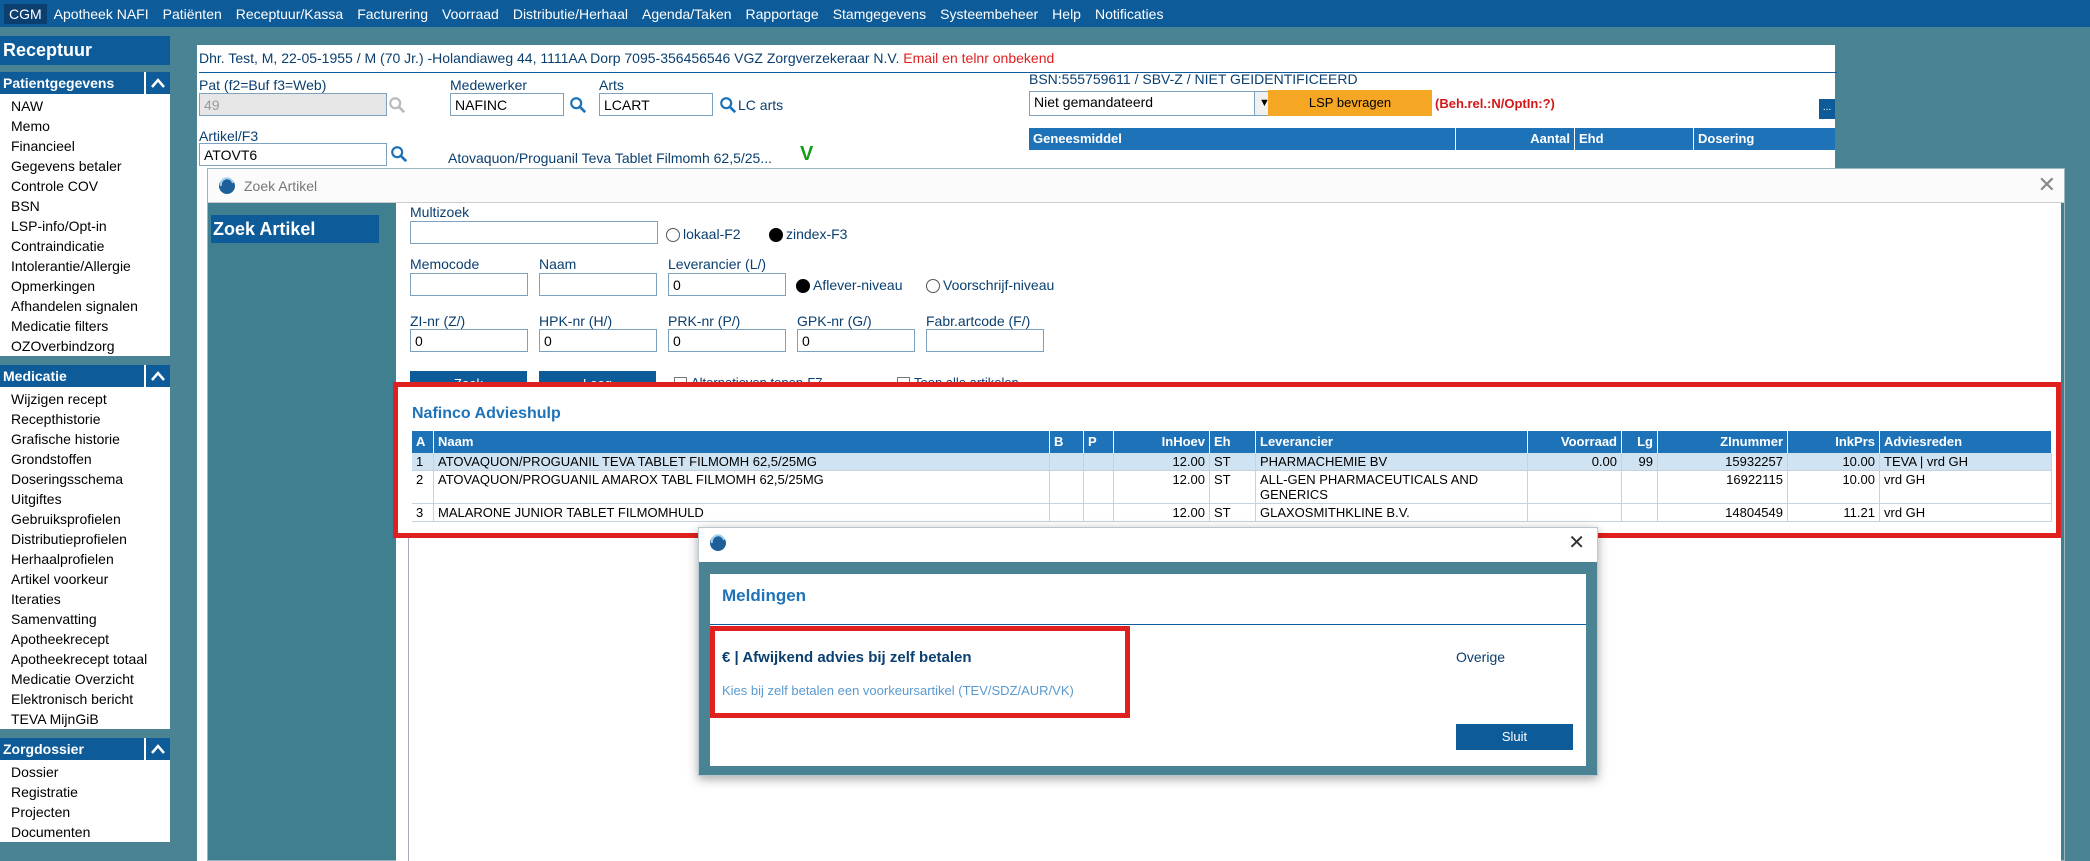 This screenshot has width=2090, height=861. Describe the element at coordinates (985, 340) in the screenshot. I see `fabr-input` at that location.